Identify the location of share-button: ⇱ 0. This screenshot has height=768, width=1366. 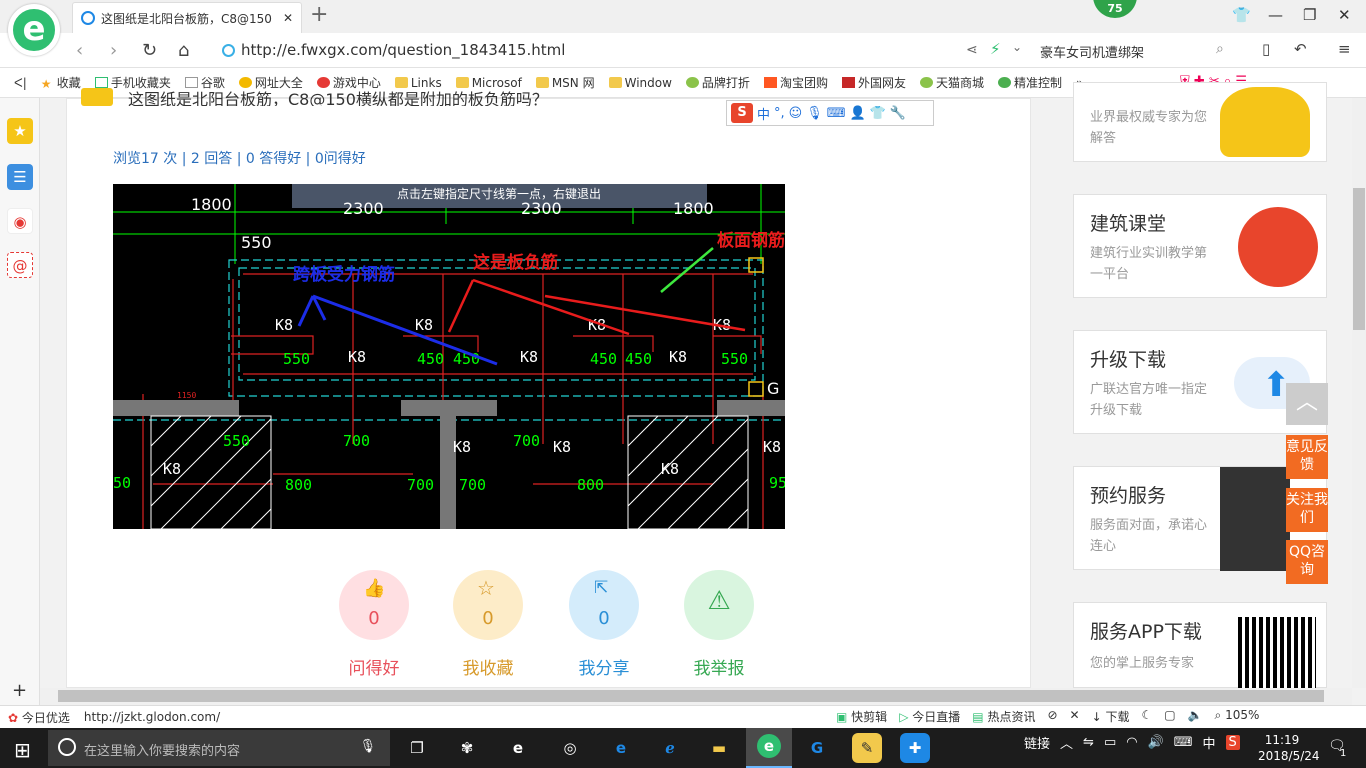
(604, 605).